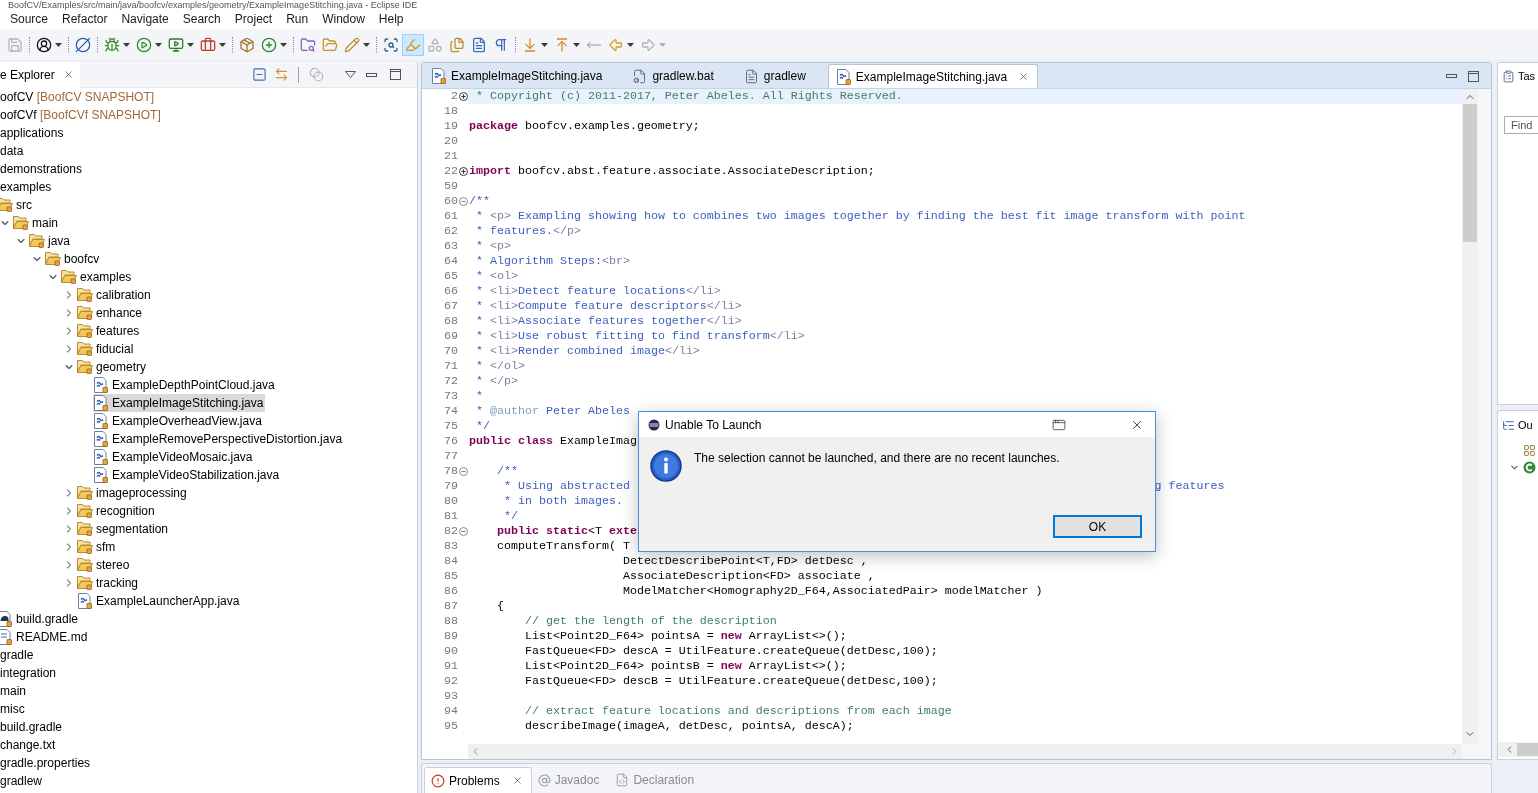 This screenshot has height=793, width=1538. Describe the element at coordinates (44, 44) in the screenshot. I see `person-icon` at that location.